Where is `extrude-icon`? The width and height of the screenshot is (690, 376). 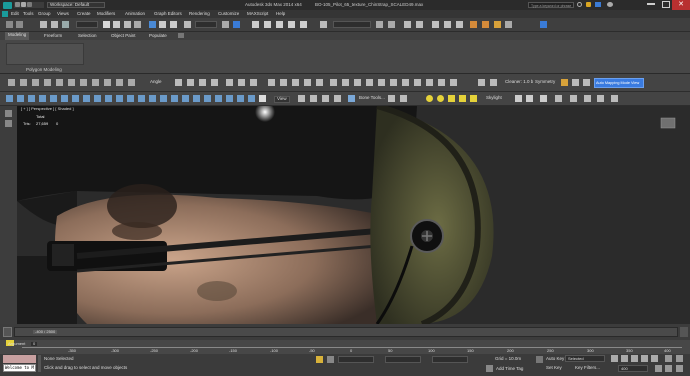 extrude-icon is located at coordinates (178, 82).